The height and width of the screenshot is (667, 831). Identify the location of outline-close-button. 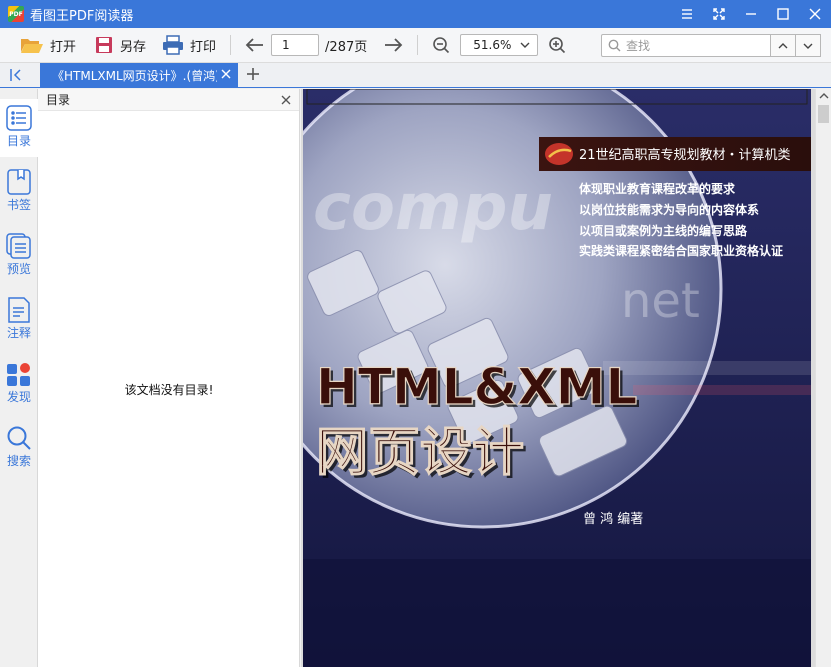
(286, 101).